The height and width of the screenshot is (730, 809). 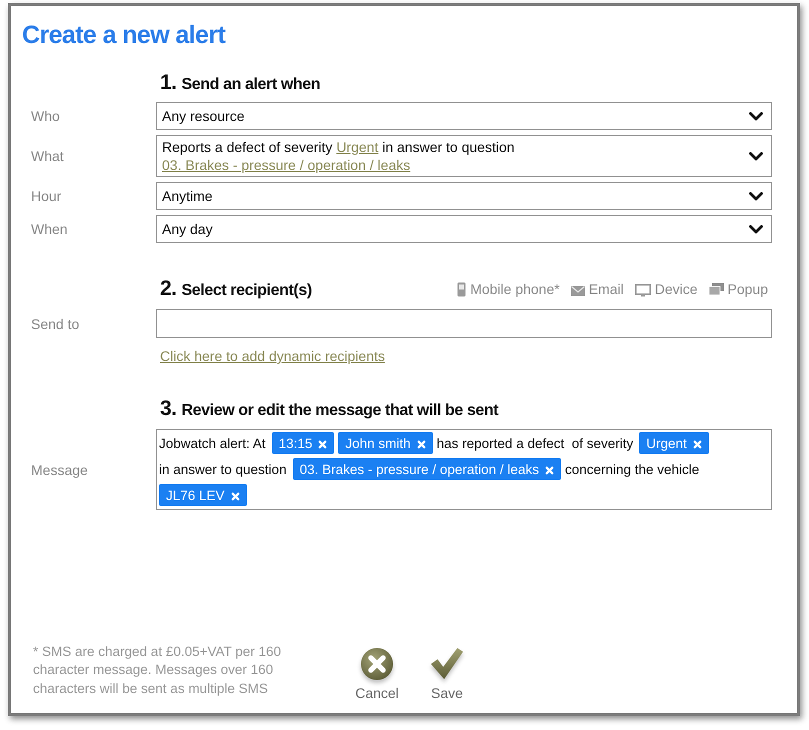 I want to click on value-link: Urgent, so click(x=357, y=147).